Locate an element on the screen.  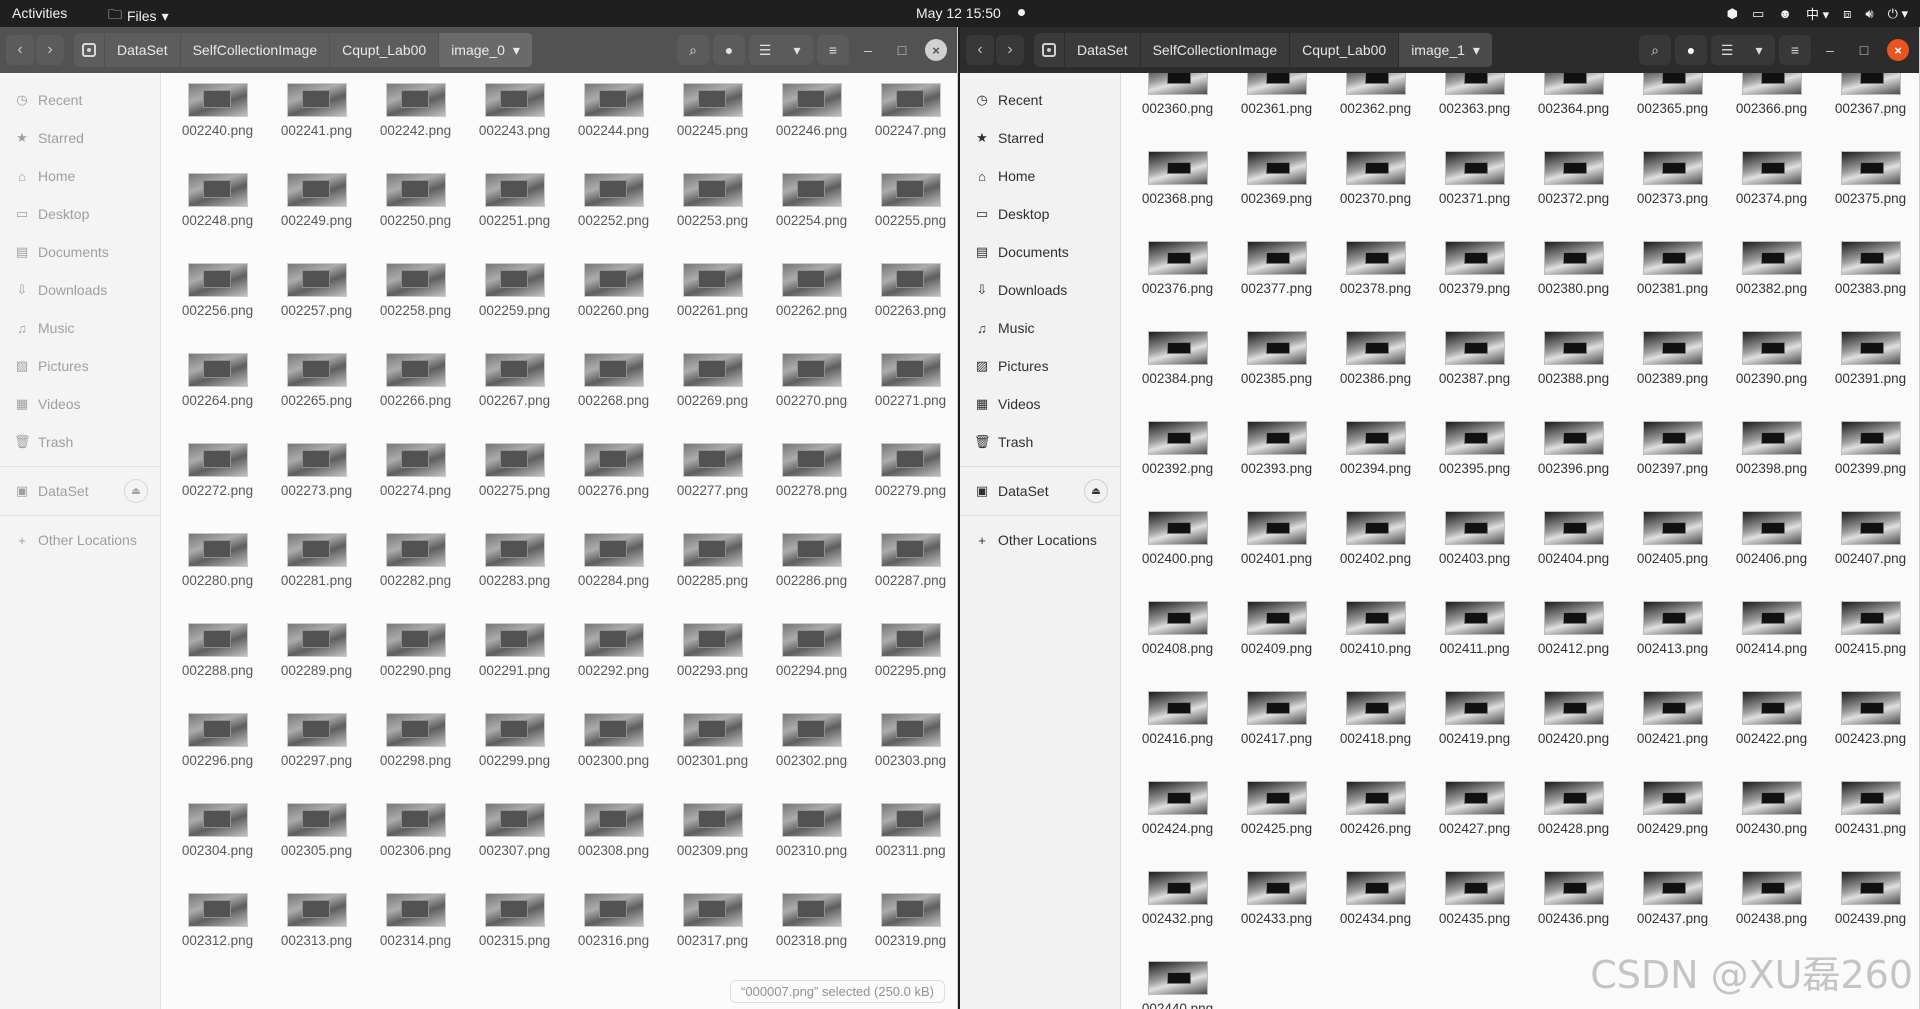
sidebar-item-trash: 🗑︎ Trash is located at coordinates (1040, 442).